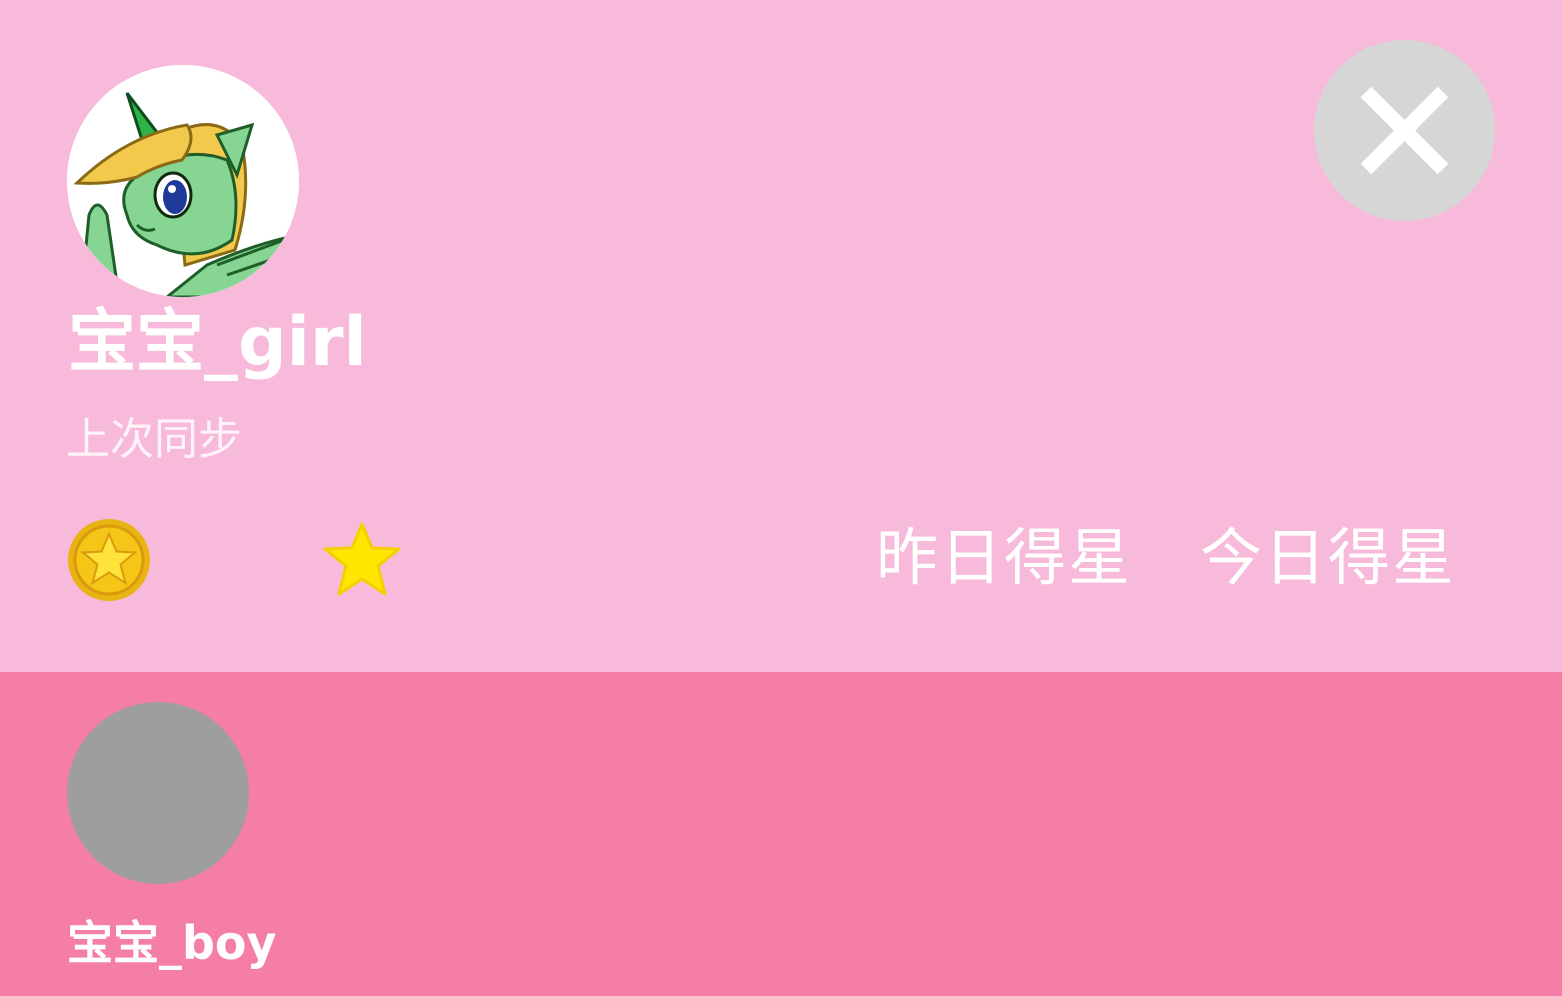  What do you see at coordinates (1328, 557) in the screenshot?
I see `today-stars-label: 今日得星` at bounding box center [1328, 557].